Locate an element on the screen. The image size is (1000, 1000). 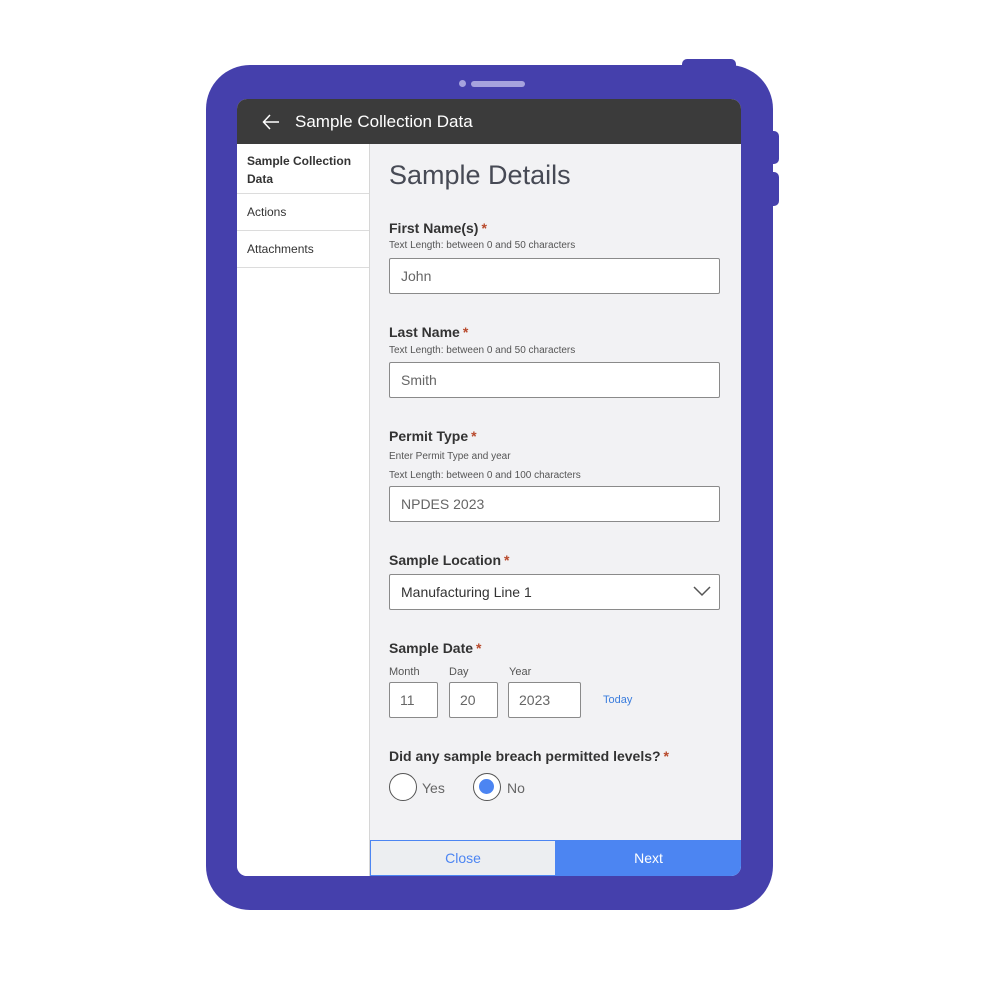
next-button: Next is located at coordinates (648, 858).